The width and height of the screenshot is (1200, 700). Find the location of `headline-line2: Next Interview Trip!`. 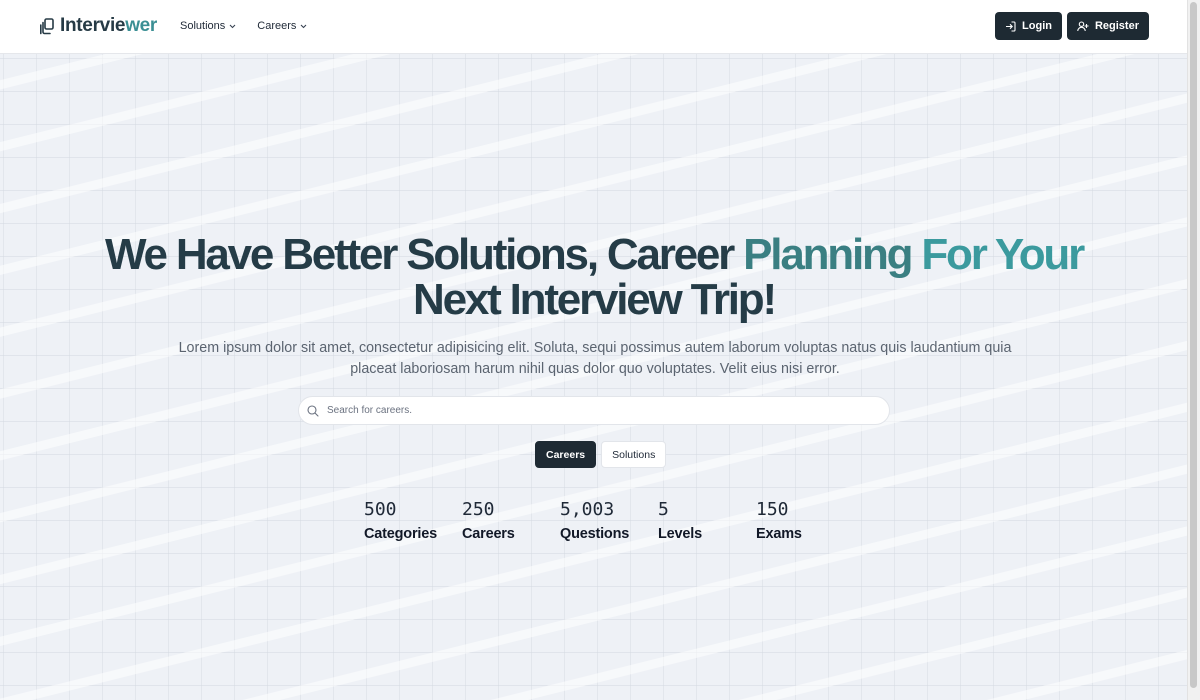

headline-line2: Next Interview Trip! is located at coordinates (595, 299).